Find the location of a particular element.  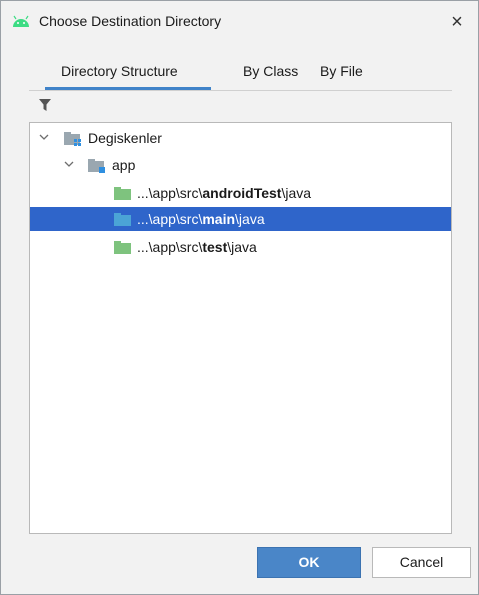

tree-node-app: app is located at coordinates (240, 165).